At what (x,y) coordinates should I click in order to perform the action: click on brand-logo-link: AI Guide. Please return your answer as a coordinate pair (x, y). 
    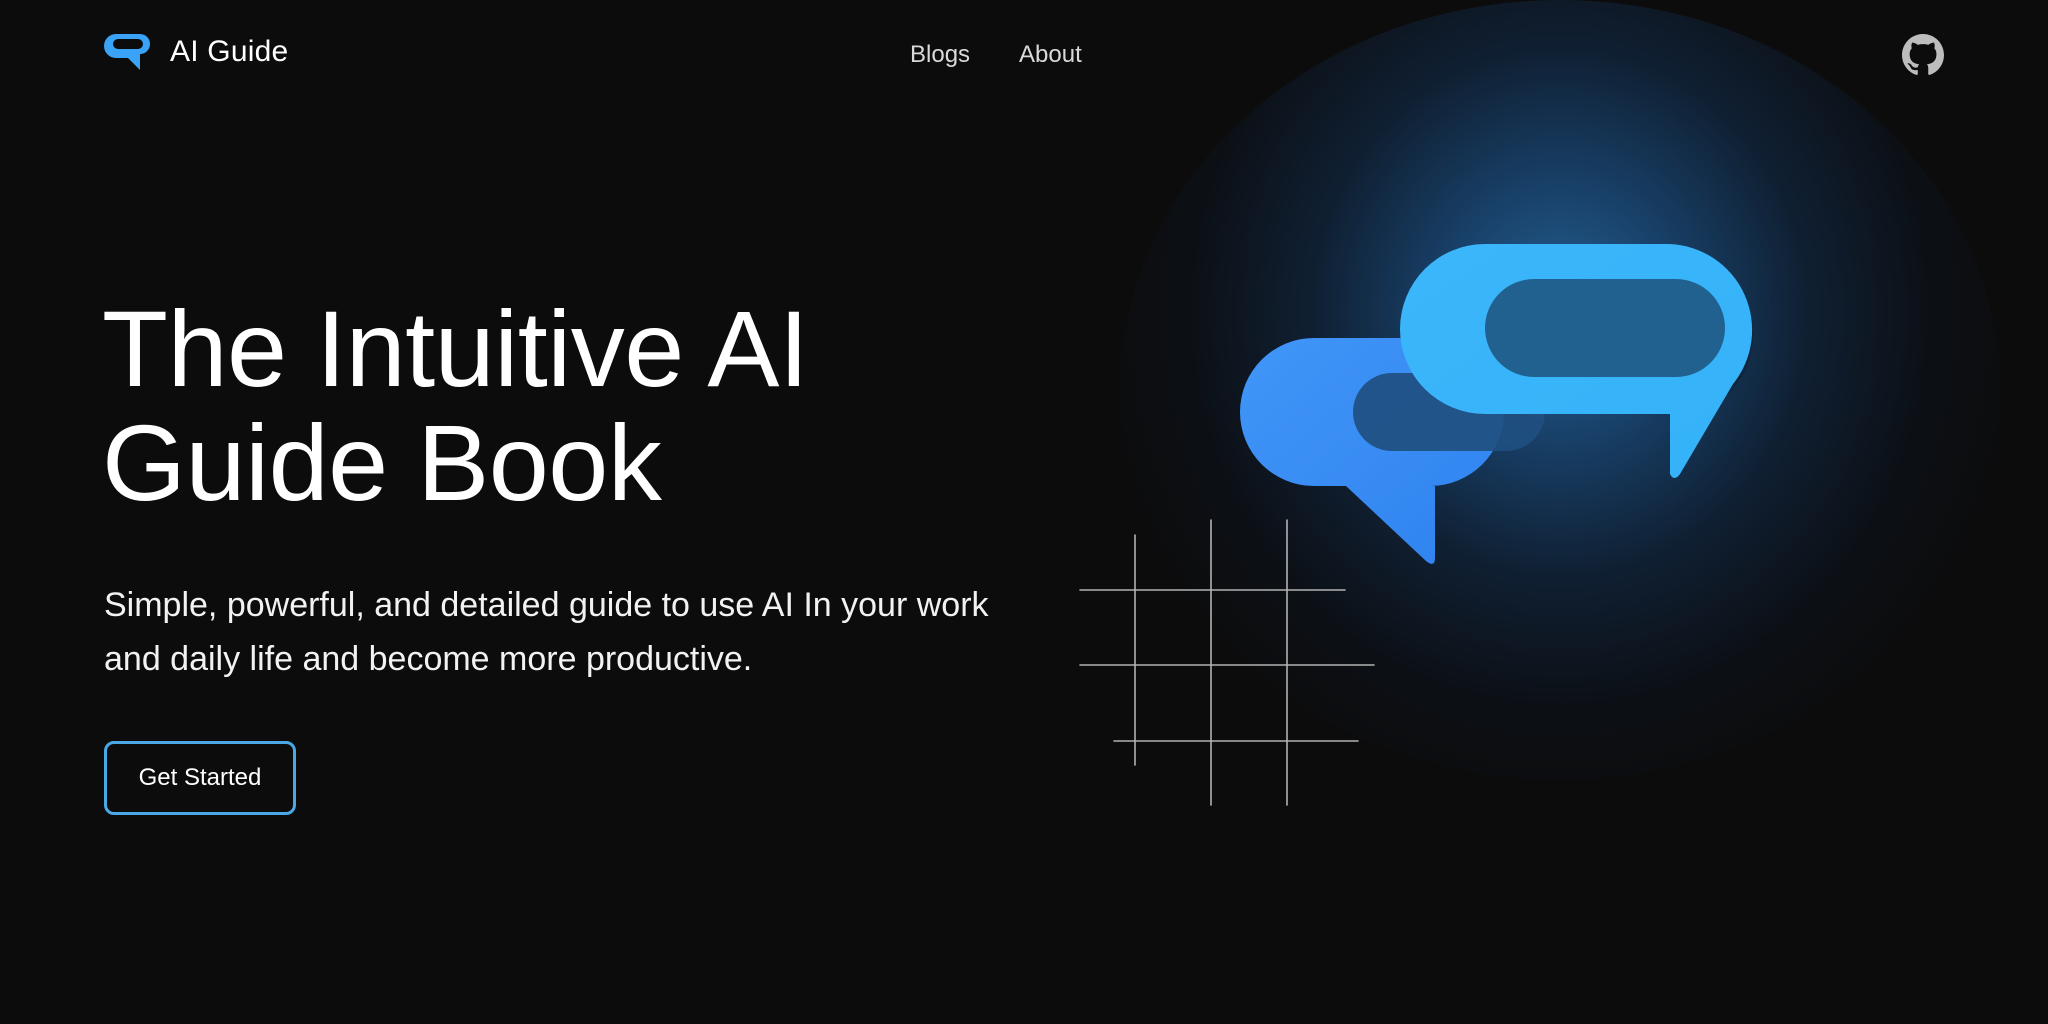
    Looking at the image, I should click on (196, 54).